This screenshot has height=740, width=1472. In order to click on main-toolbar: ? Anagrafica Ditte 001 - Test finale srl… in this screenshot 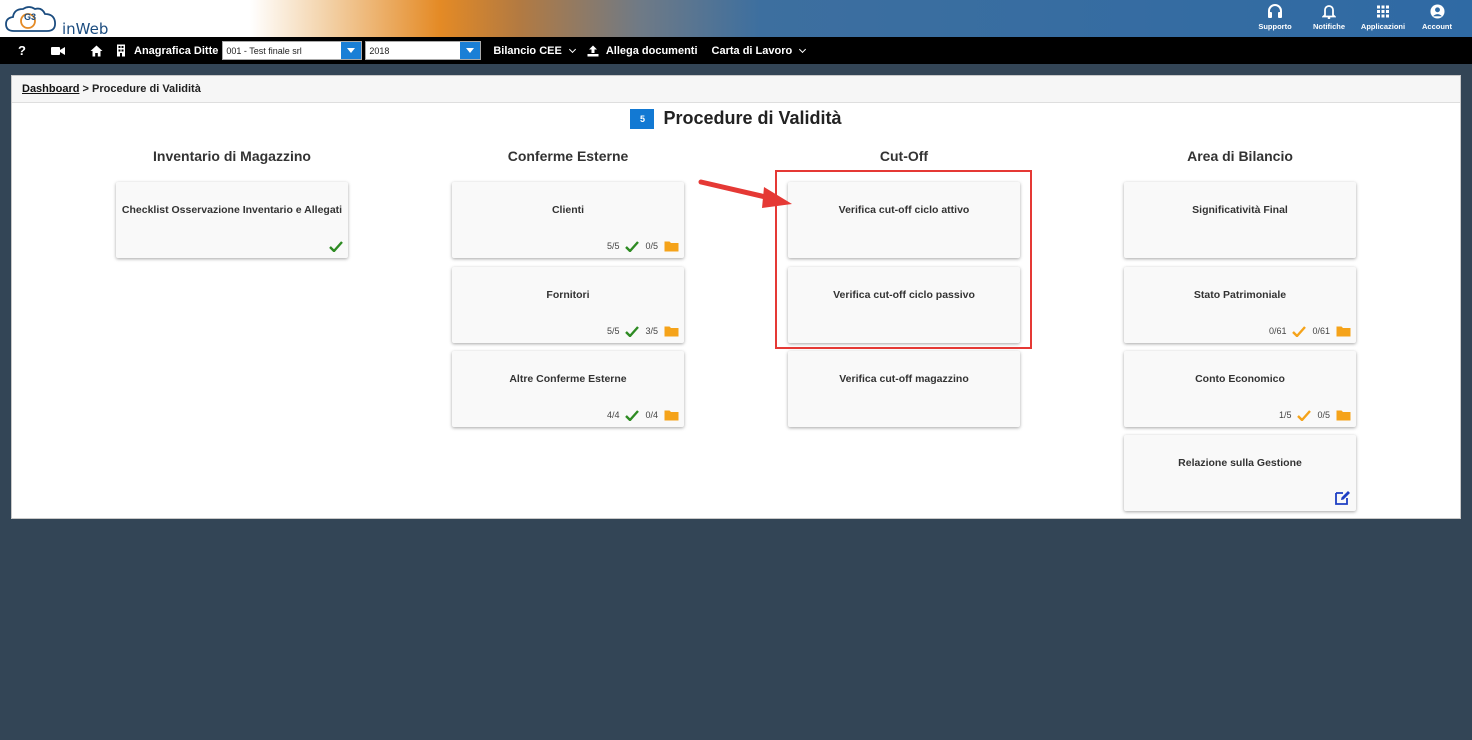, I will do `click(736, 50)`.